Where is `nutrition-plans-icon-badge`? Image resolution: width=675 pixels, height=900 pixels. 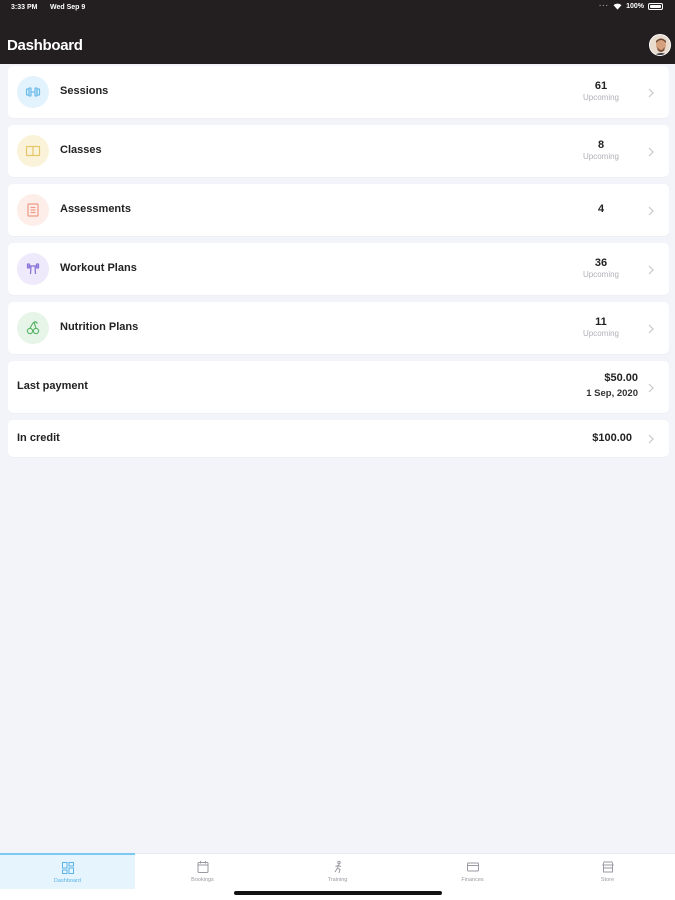
nutrition-plans-icon-badge is located at coordinates (33, 328).